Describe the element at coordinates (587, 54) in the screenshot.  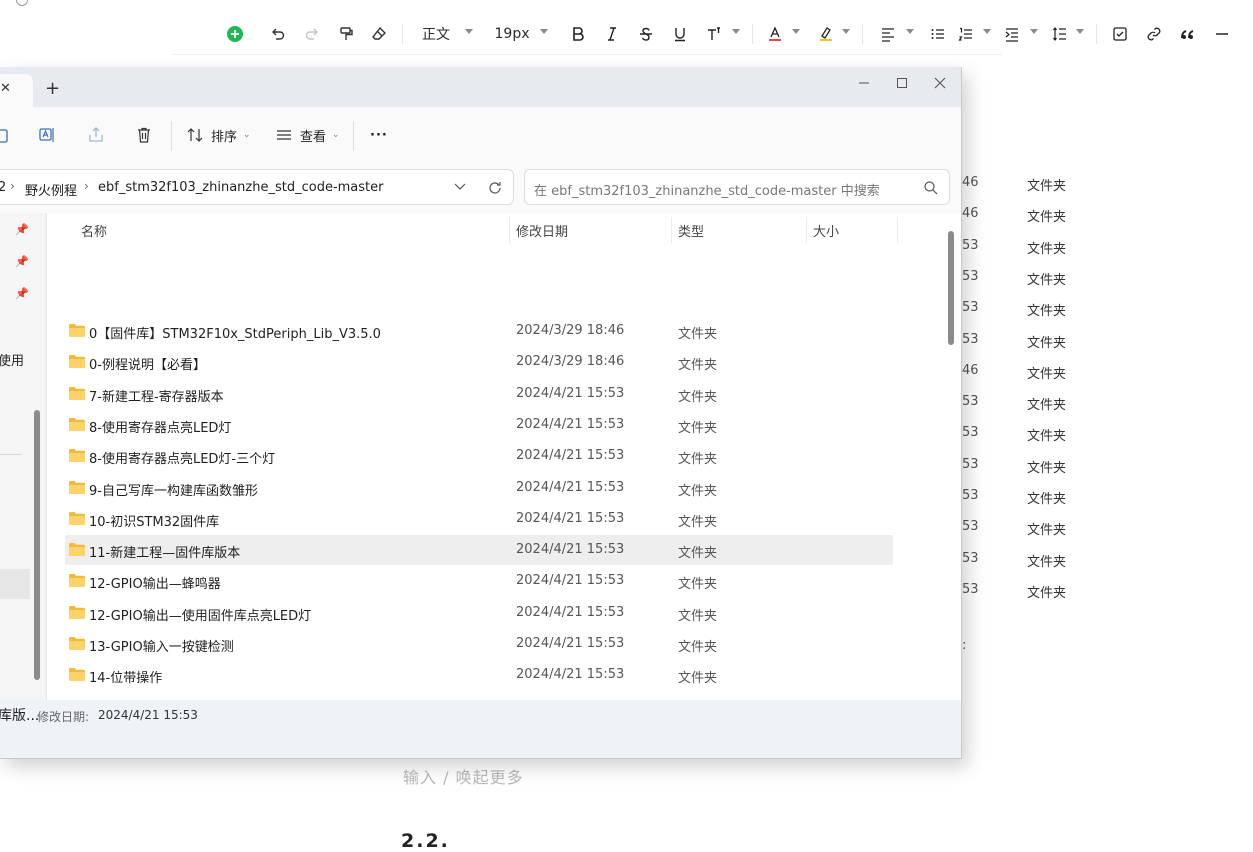
I see `toolbar-bottom-line` at that location.